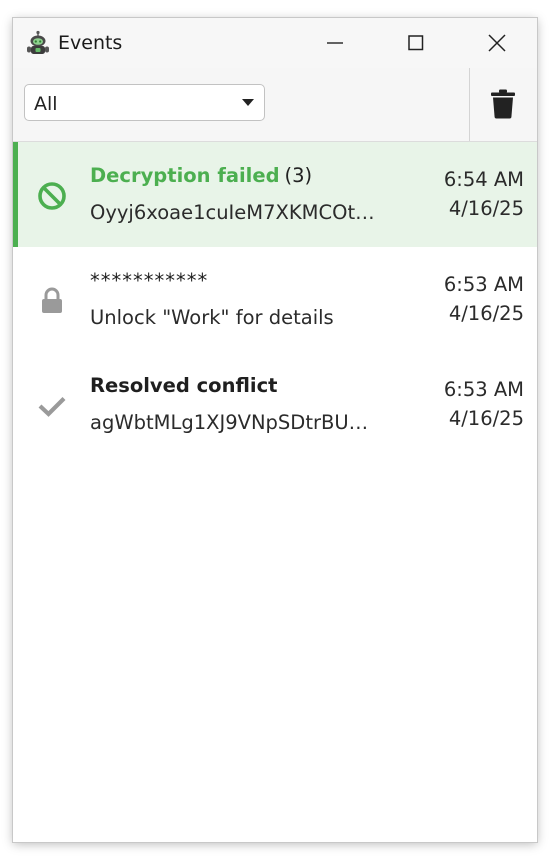 This screenshot has height=860, width=550. I want to click on minimize-button, so click(335, 43).